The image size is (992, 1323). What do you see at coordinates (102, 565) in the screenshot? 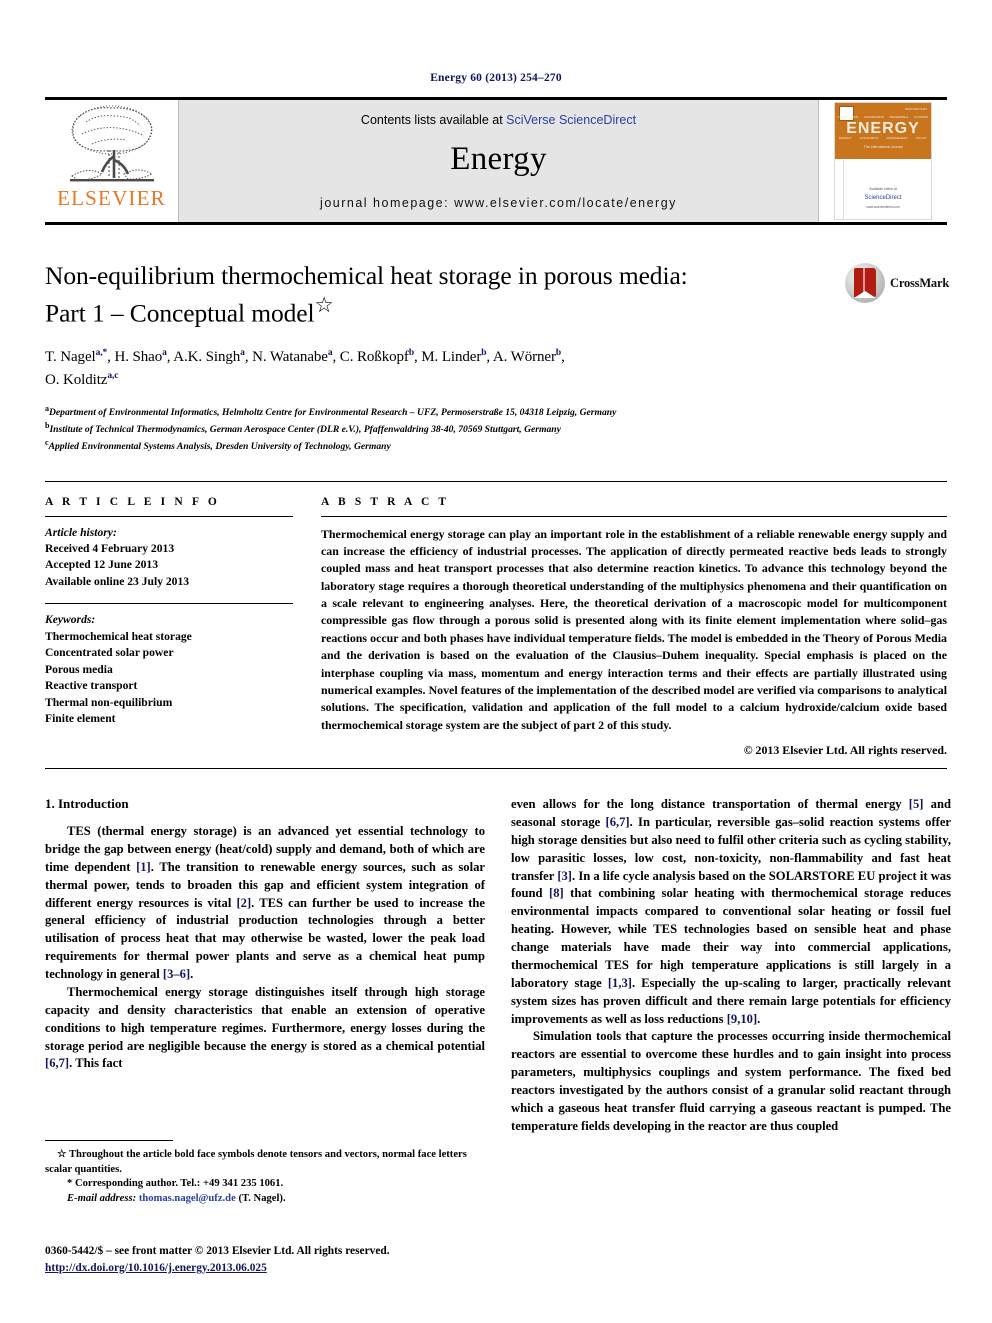
I see `article-history-item: Accepted 12 June 2013` at bounding box center [102, 565].